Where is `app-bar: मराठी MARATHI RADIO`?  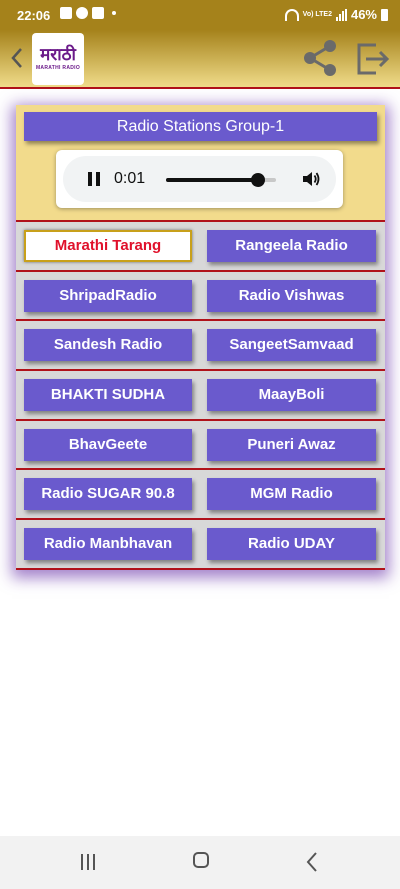
app-bar: मराठी MARATHI RADIO is located at coordinates (200, 59).